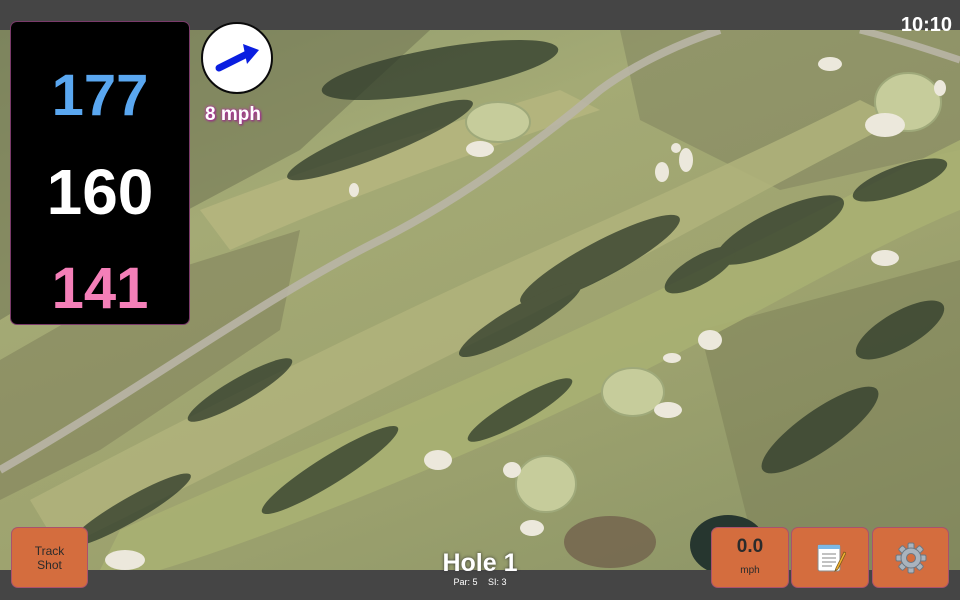 This screenshot has height=600, width=960. Describe the element at coordinates (465, 582) in the screenshot. I see `hole-par: Par: 5` at that location.